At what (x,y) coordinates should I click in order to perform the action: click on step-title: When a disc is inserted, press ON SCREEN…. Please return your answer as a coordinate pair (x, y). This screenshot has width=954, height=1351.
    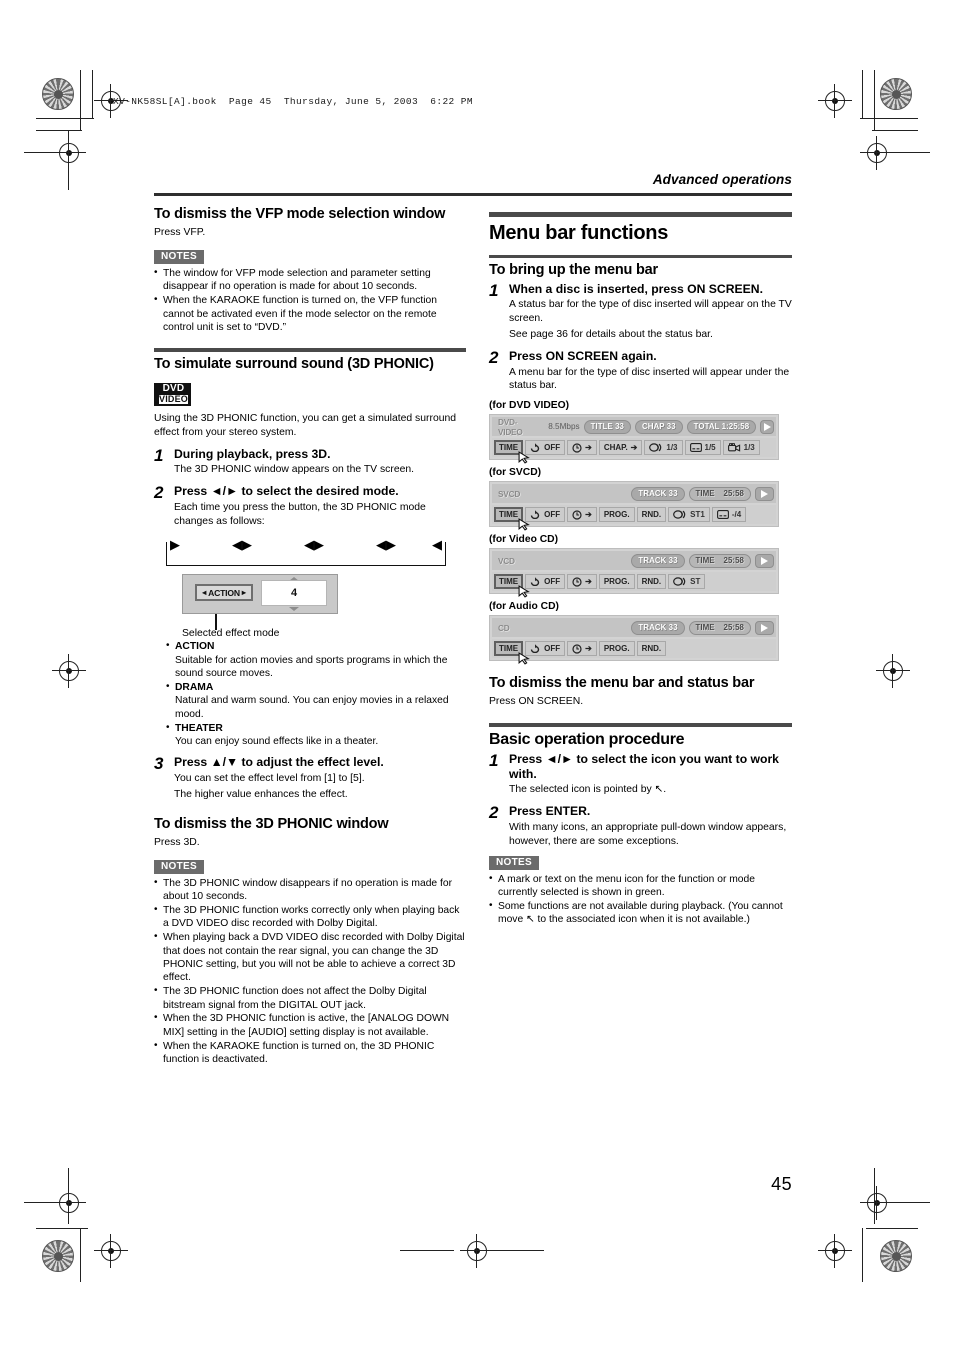
    Looking at the image, I should click on (636, 288).